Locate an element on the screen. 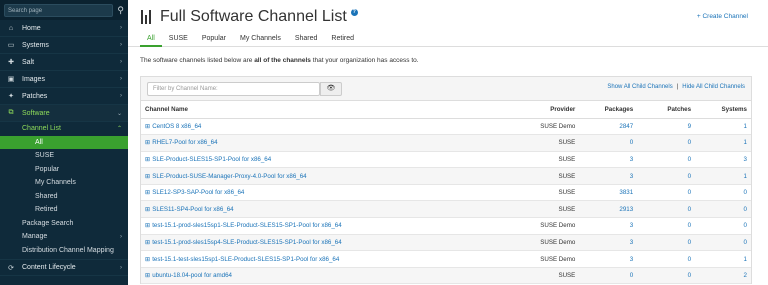  channel-name-link: ⊞ RHEL7-Pool for x86_64 is located at coordinates (310, 143).